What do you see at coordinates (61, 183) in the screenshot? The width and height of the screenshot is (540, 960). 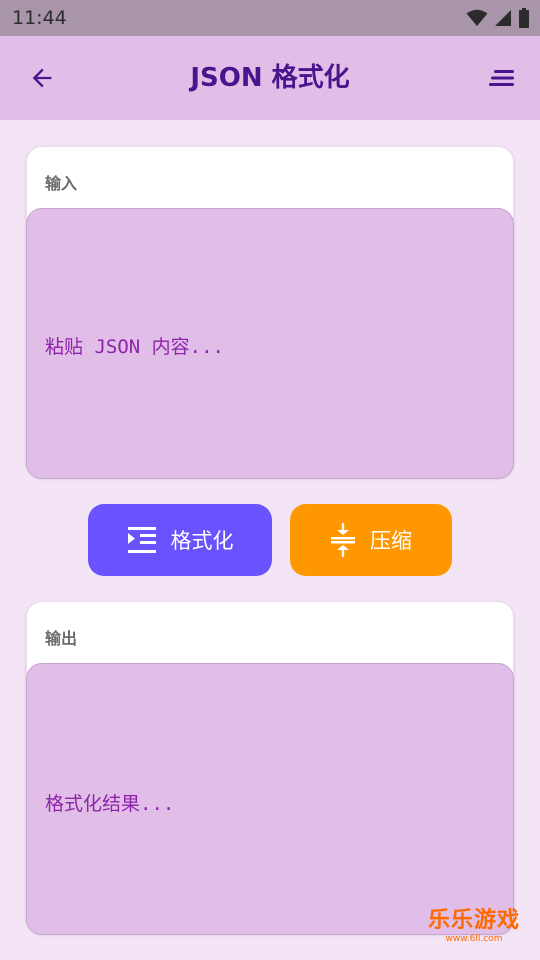 I see `input-label: 输入` at bounding box center [61, 183].